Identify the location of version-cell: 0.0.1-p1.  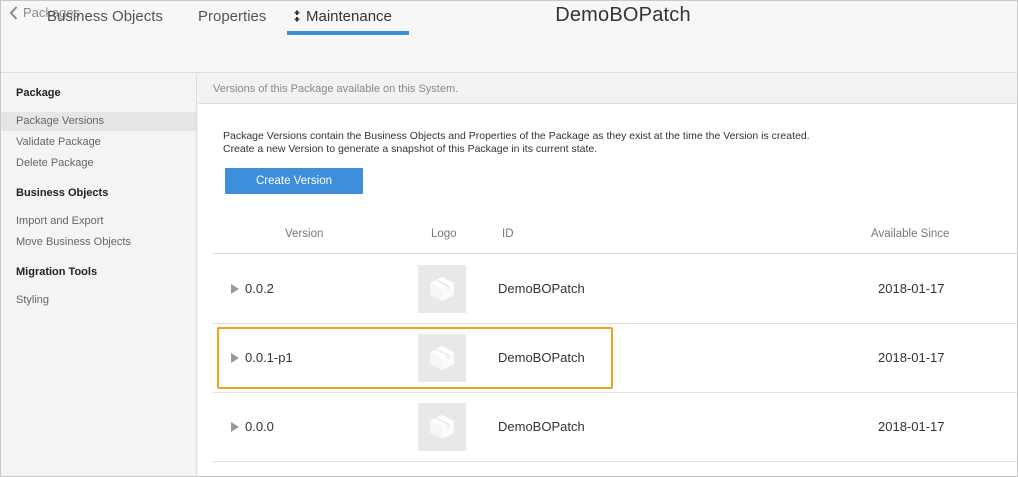
(269, 357).